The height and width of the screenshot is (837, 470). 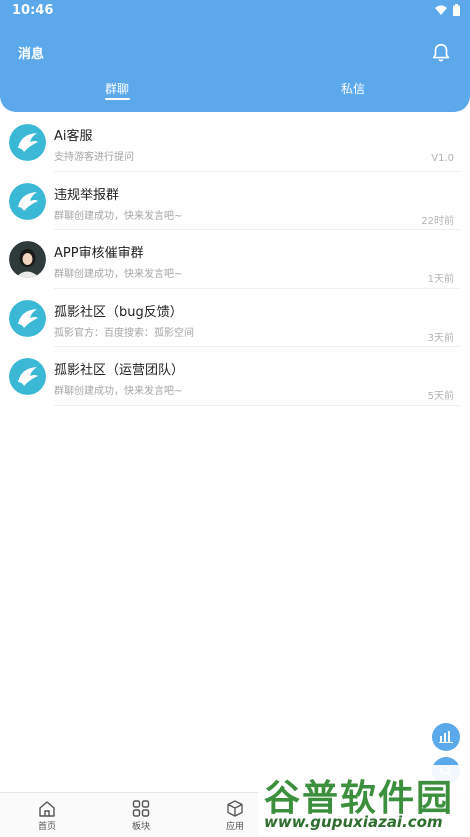 What do you see at coordinates (353, 822) in the screenshot?
I see `watermark-url: www.gupuxiazai.com` at bounding box center [353, 822].